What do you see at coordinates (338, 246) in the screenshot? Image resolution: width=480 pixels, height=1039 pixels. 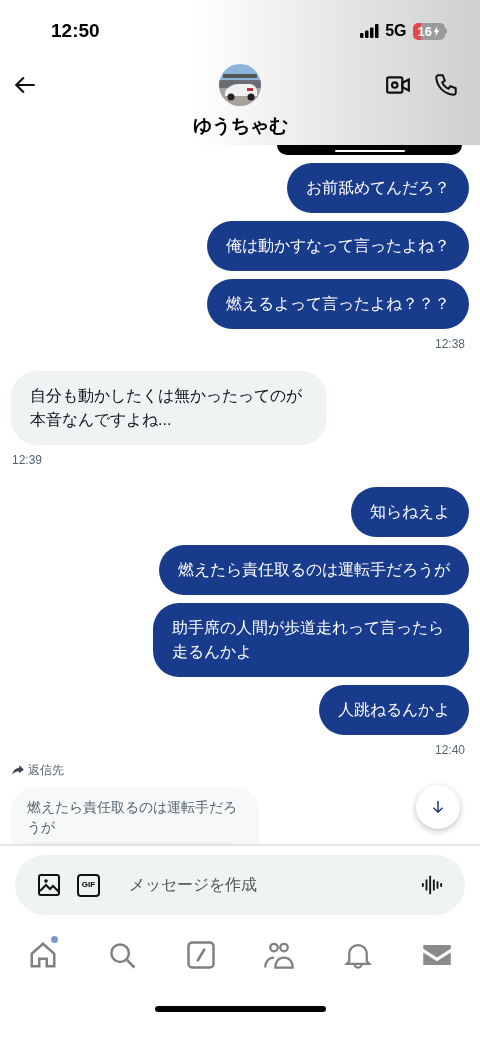 I see `message-bubble: 俺は動かすなって言ったよね？` at bounding box center [338, 246].